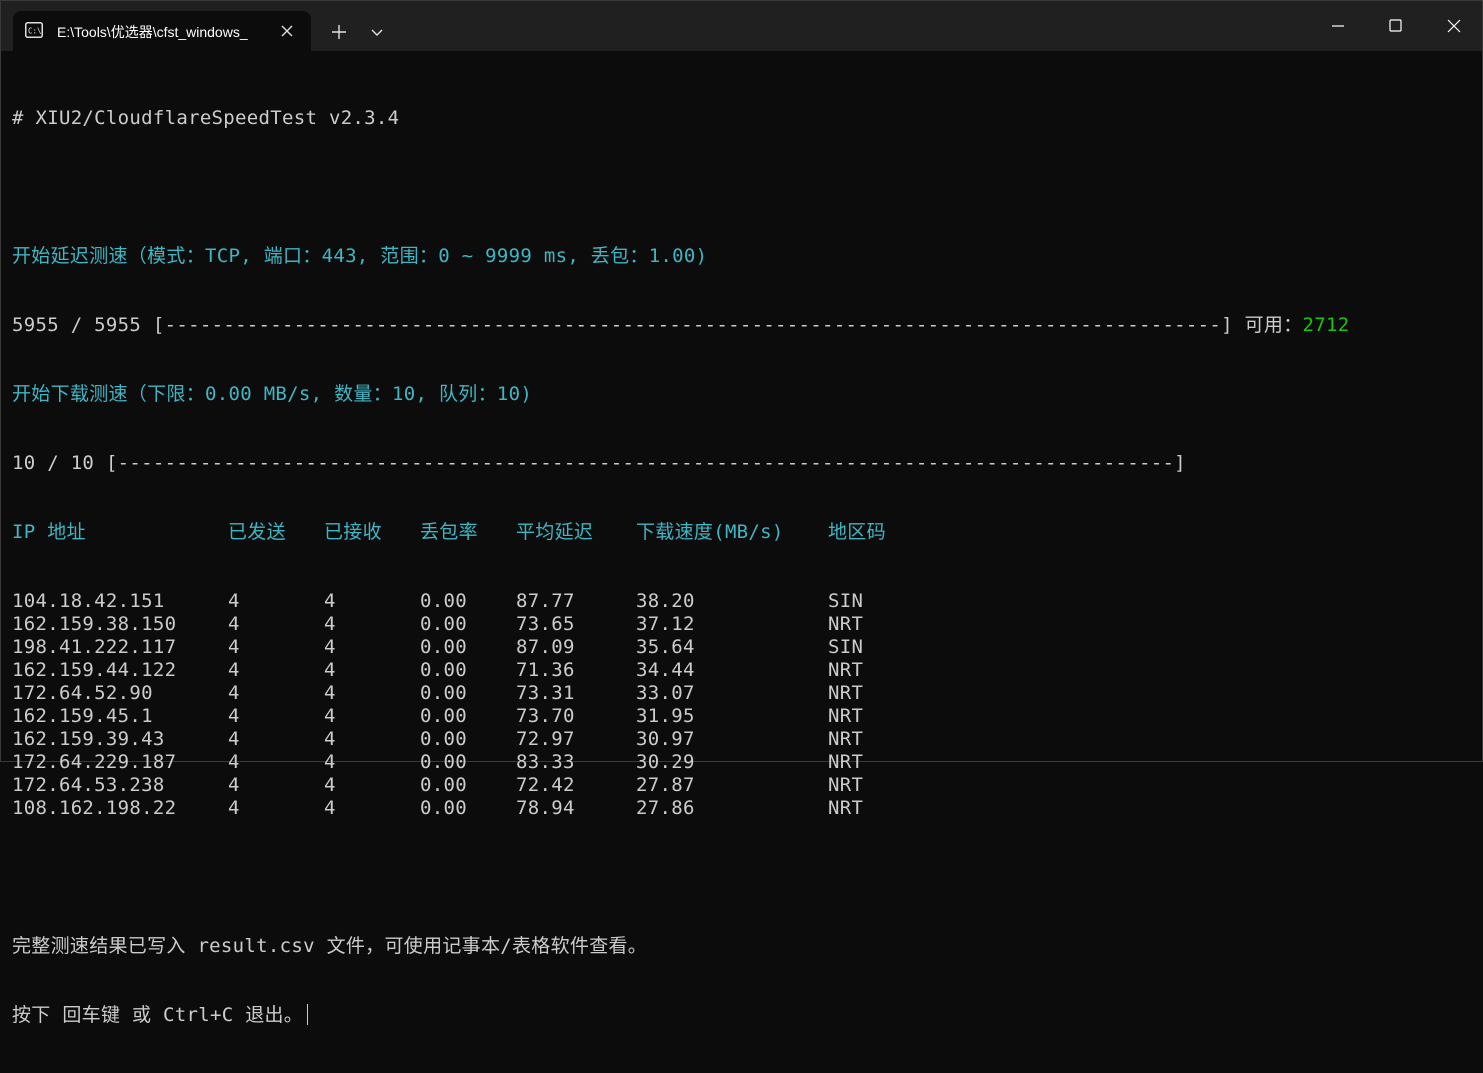 This screenshot has height=1073, width=1483. What do you see at coordinates (742, 647) in the screenshot?
I see `table-row: 198.41.222.117 4 4 0.00 87.09 35.64 SIN` at bounding box center [742, 647].